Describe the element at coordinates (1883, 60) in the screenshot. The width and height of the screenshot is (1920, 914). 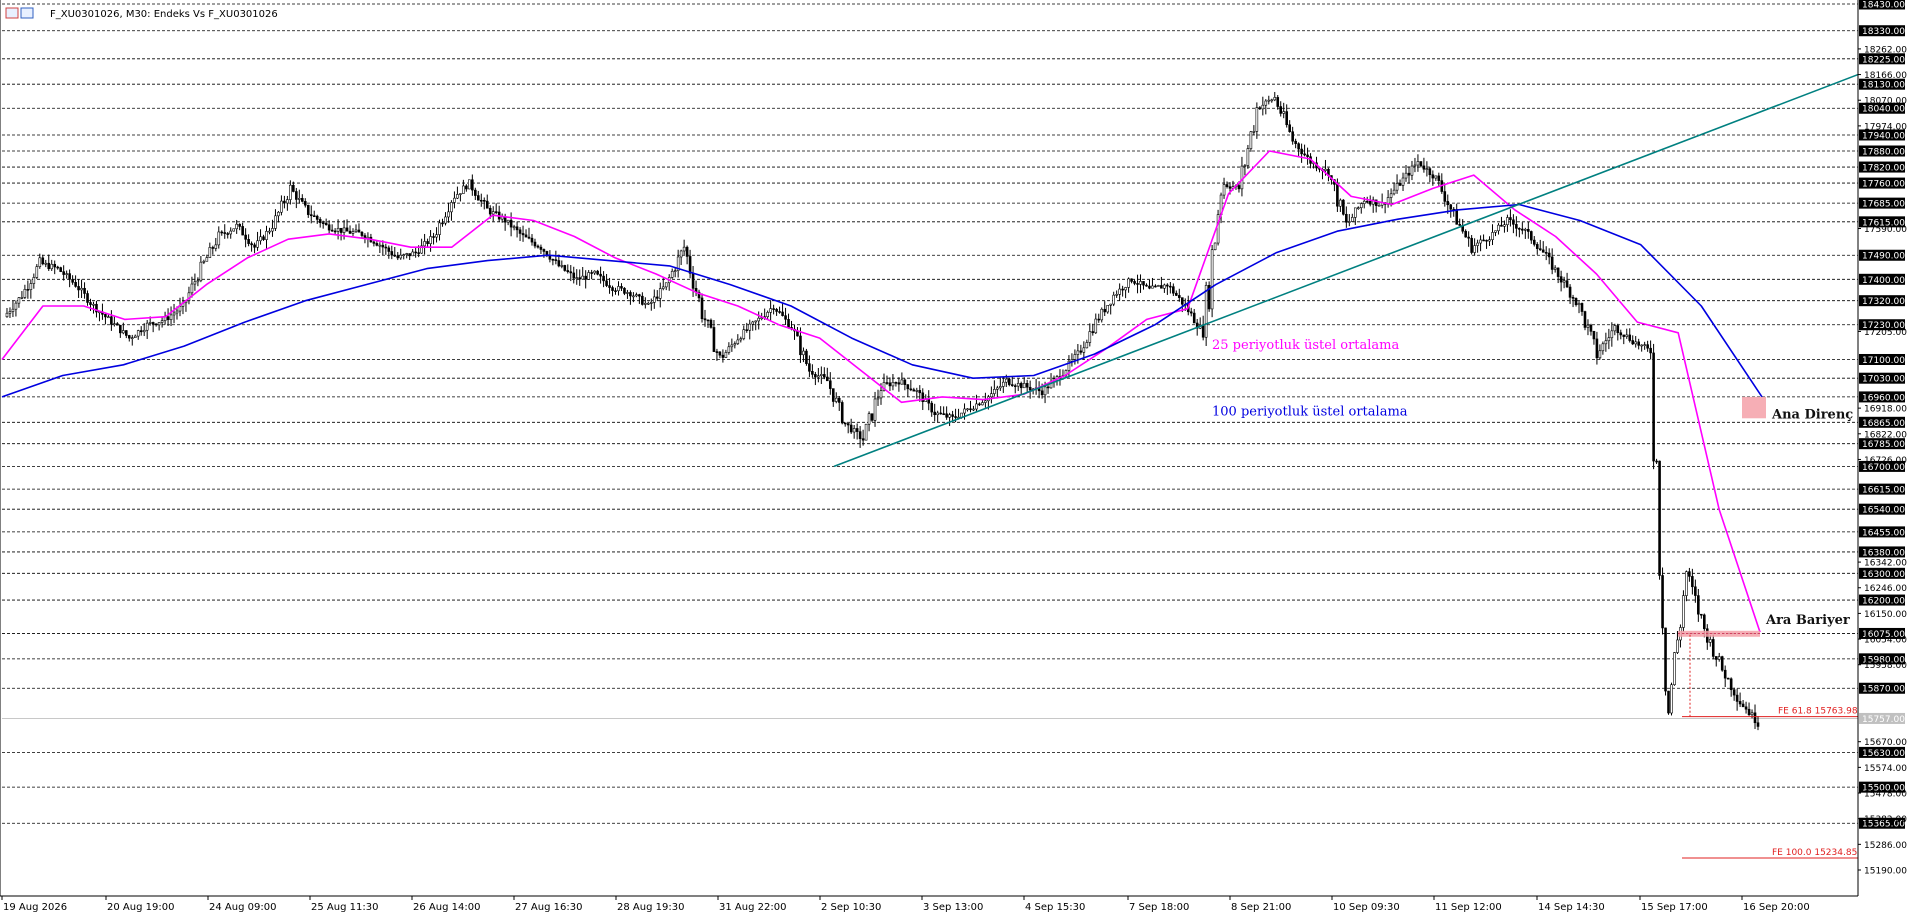
I see `price-level-label: 18225.00` at that location.